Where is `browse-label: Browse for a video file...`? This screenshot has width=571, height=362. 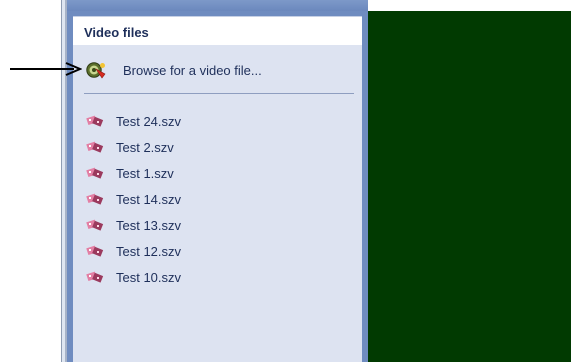 browse-label: Browse for a video file... is located at coordinates (192, 70).